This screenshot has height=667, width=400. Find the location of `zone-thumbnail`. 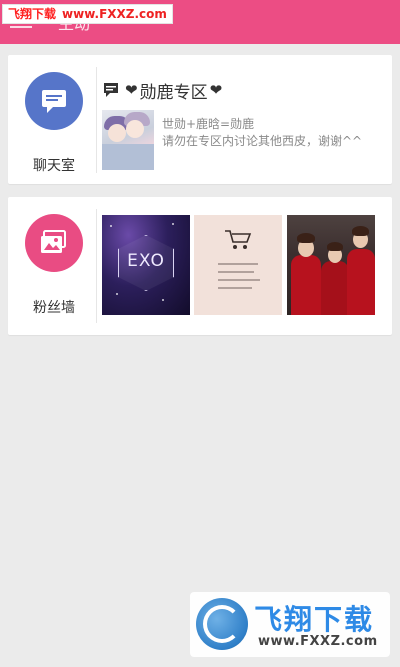

zone-thumbnail is located at coordinates (128, 140).